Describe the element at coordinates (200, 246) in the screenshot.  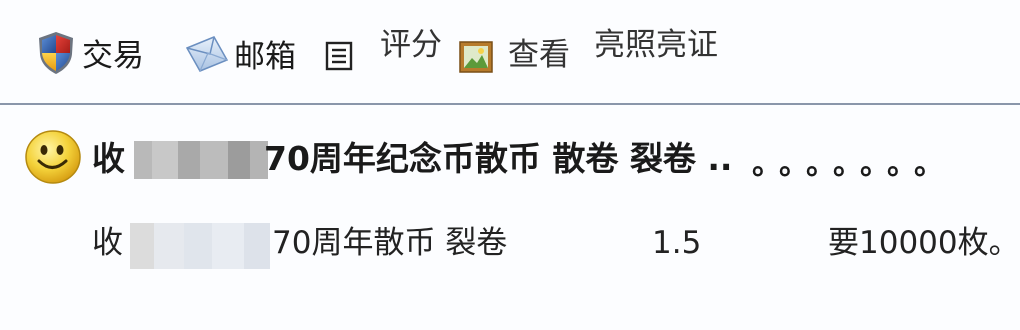
I see `redacted-block-body` at that location.